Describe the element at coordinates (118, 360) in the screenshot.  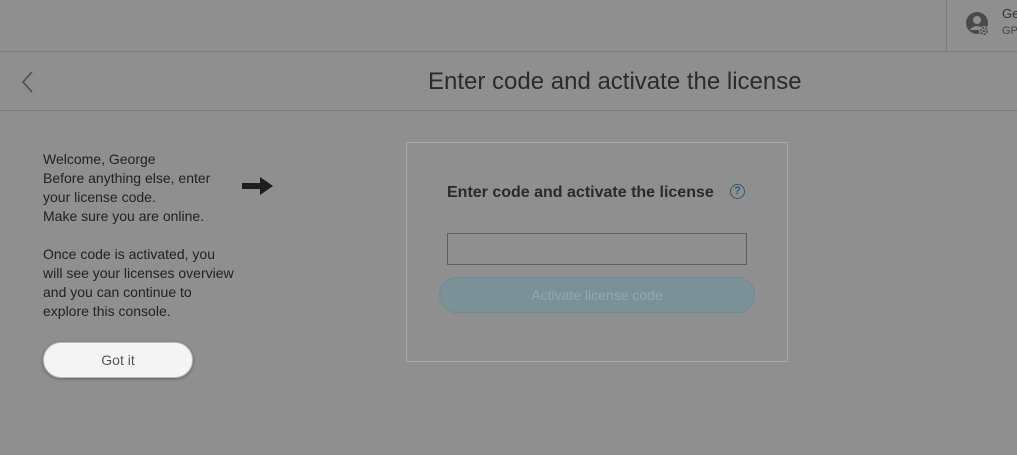
I see `got-it-button: Got it` at that location.